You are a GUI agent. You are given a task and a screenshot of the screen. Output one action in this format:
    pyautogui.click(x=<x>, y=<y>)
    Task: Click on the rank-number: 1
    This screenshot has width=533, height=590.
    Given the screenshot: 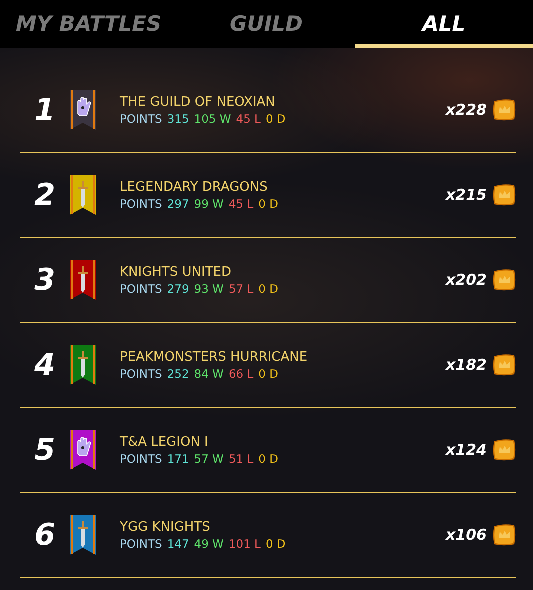 What is the action you would take?
    pyautogui.click(x=45, y=110)
    